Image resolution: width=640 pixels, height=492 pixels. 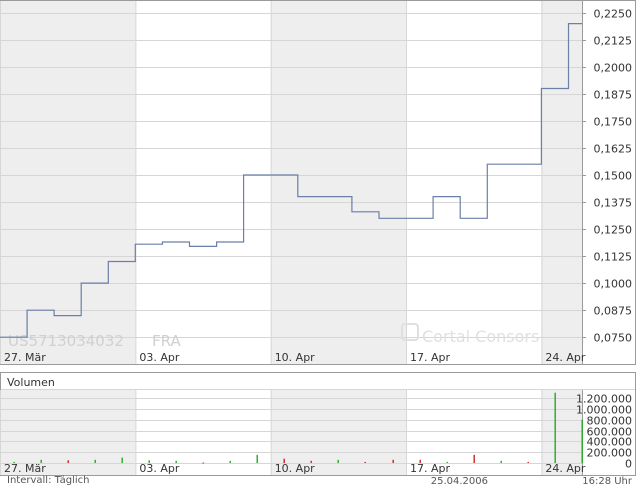 I want to click on volume-xtick-label: 24. Apr, so click(x=565, y=468).